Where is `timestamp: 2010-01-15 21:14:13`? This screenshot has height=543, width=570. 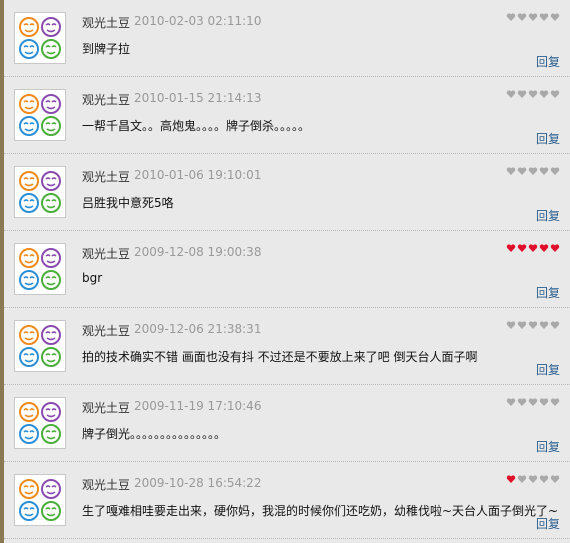 timestamp: 2010-01-15 21:14:13 is located at coordinates (198, 98).